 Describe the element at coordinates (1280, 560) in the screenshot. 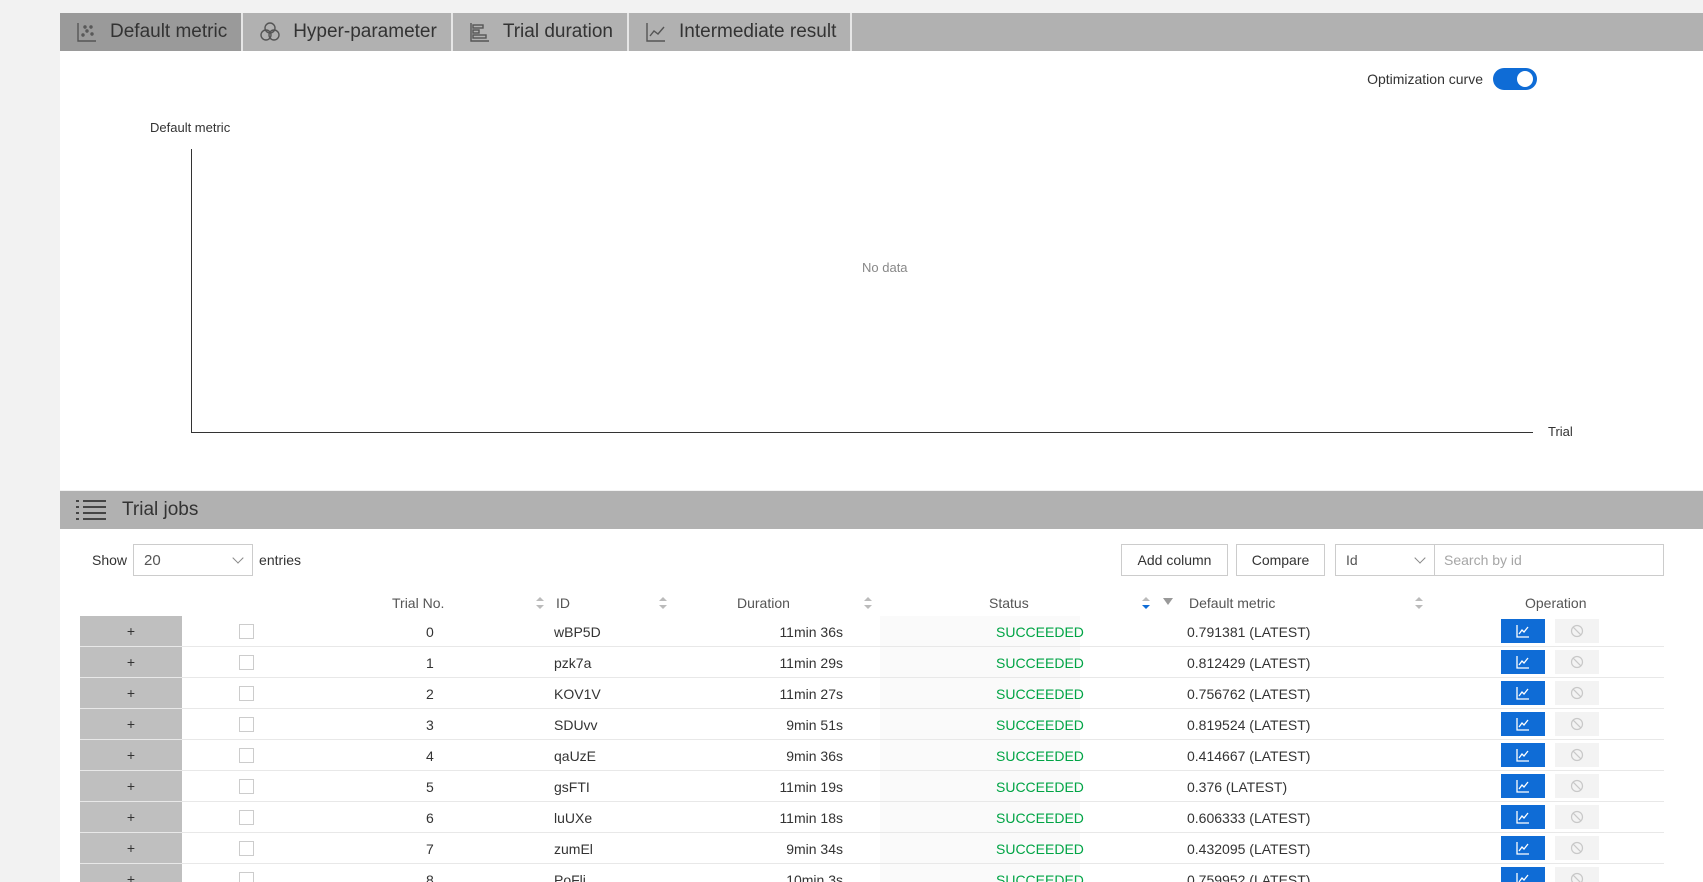

I see `compare-button: Compare` at that location.